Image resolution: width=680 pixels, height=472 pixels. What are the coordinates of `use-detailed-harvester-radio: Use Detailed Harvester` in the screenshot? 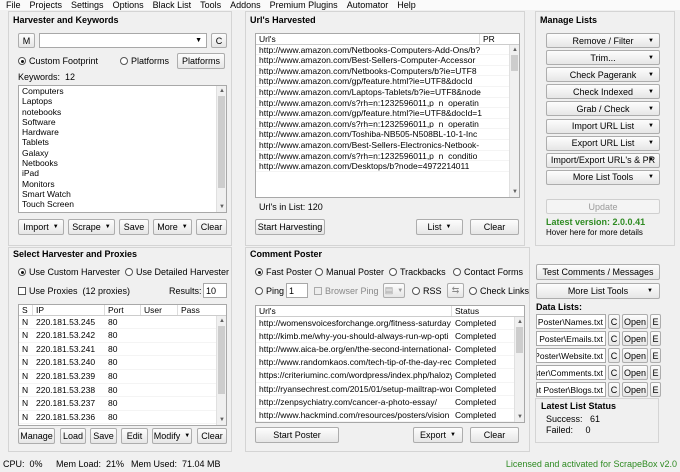 It's located at (177, 272).